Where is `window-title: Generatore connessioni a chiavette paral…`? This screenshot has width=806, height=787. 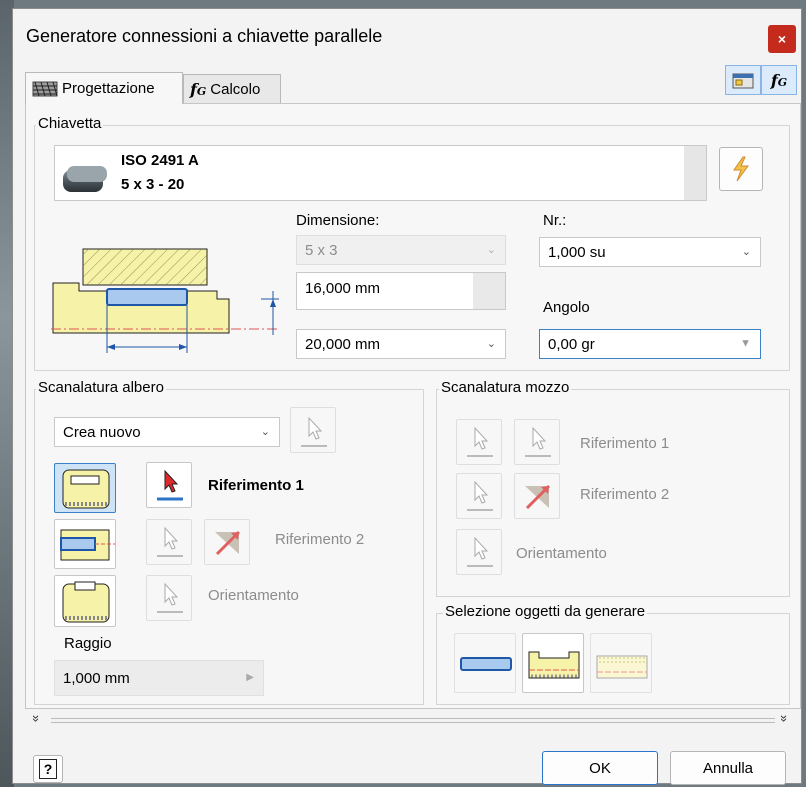 window-title: Generatore connessioni a chiavette paral… is located at coordinates (204, 36).